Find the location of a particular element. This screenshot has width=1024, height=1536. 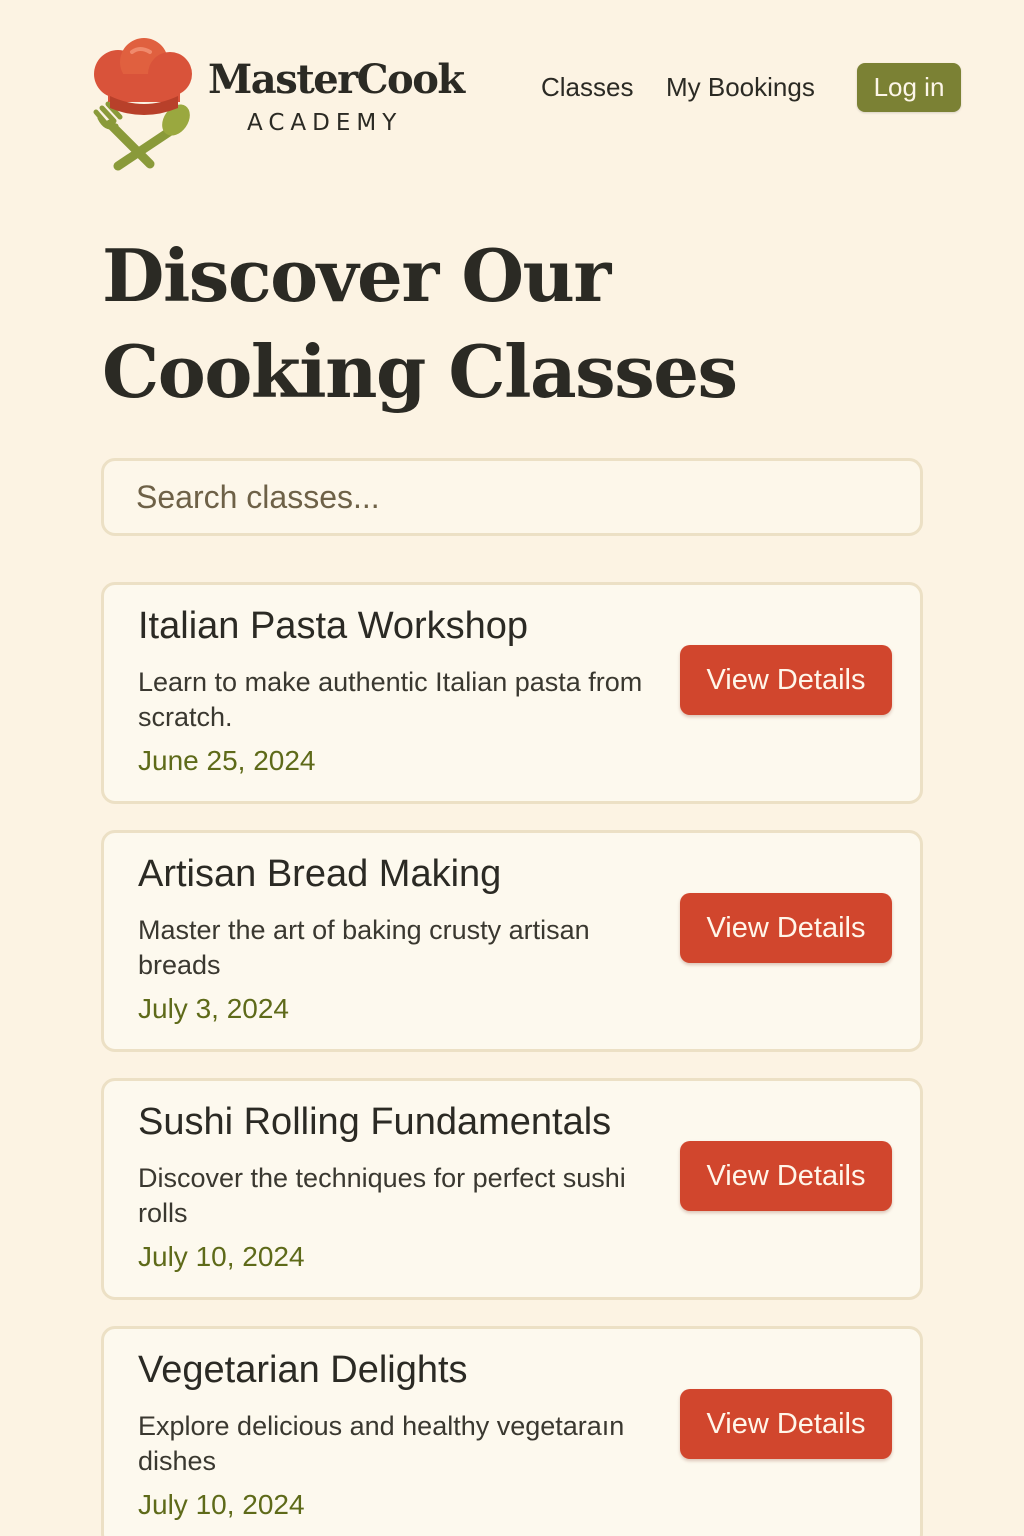

brand-subtitle: ACADEMY is located at coordinates (325, 123).